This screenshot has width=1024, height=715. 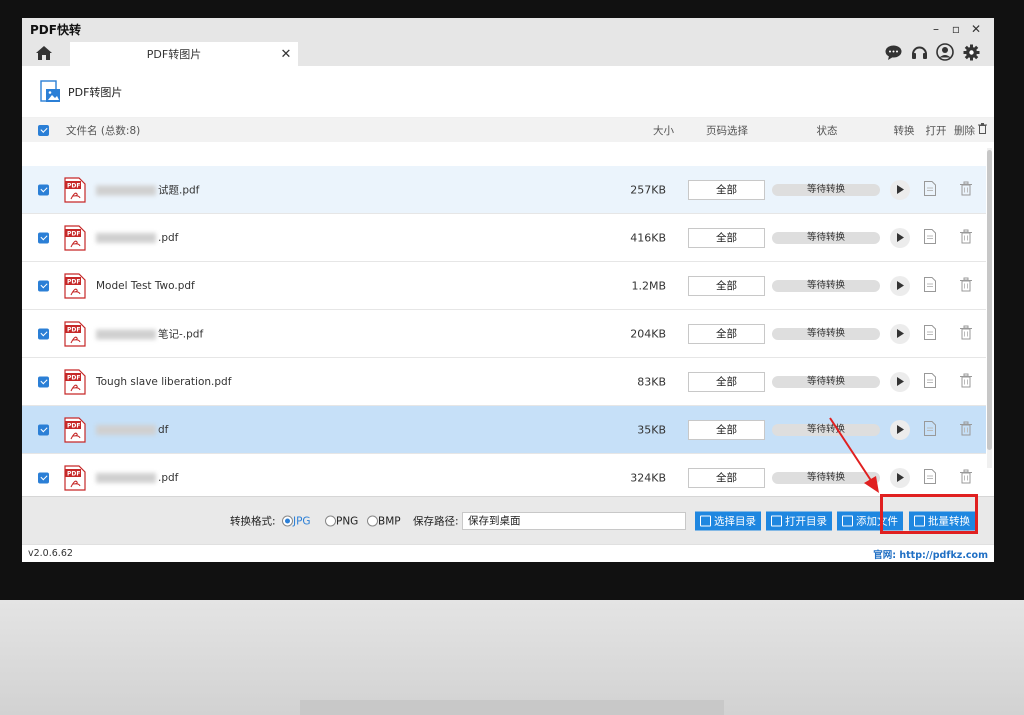 What do you see at coordinates (976, 29) in the screenshot?
I see `close-button: ✕` at bounding box center [976, 29].